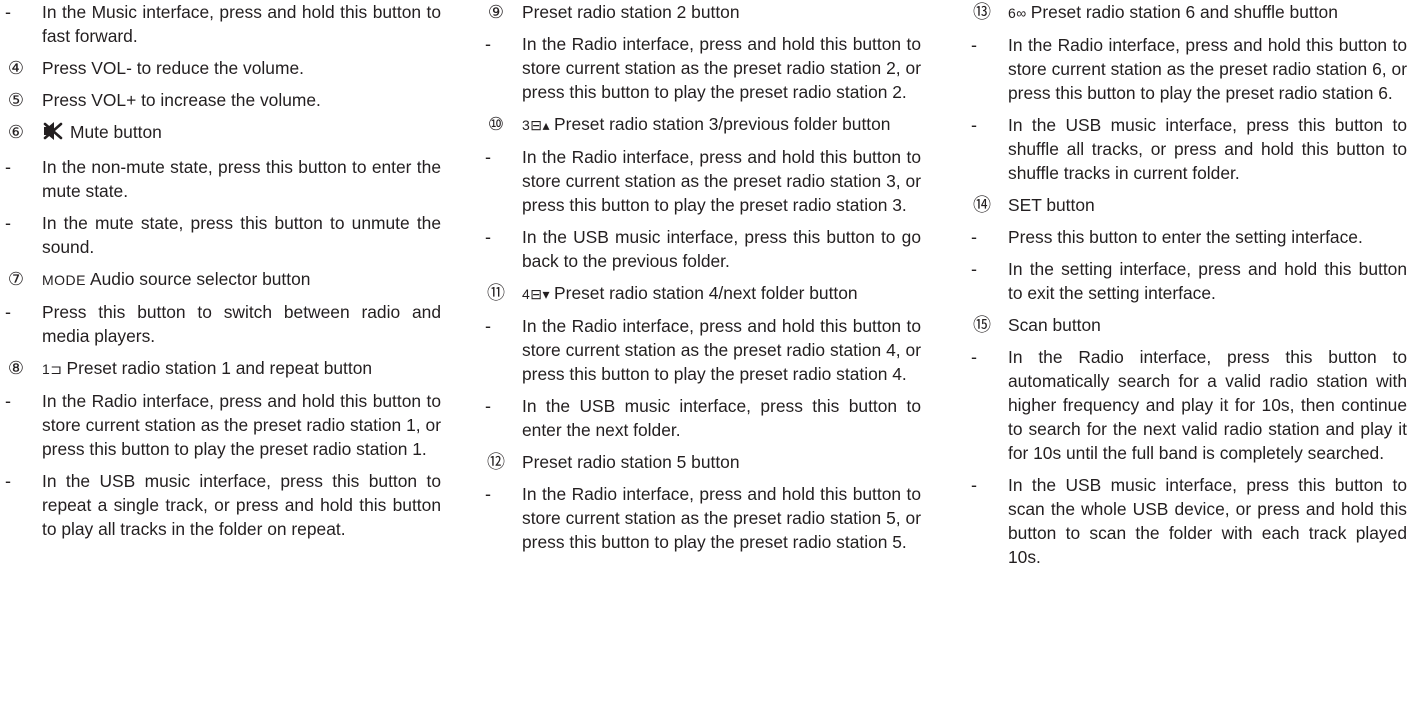 This screenshot has height=717, width=1419. I want to click on item-text: Preset radio station 1 and repeat button, so click(219, 368).